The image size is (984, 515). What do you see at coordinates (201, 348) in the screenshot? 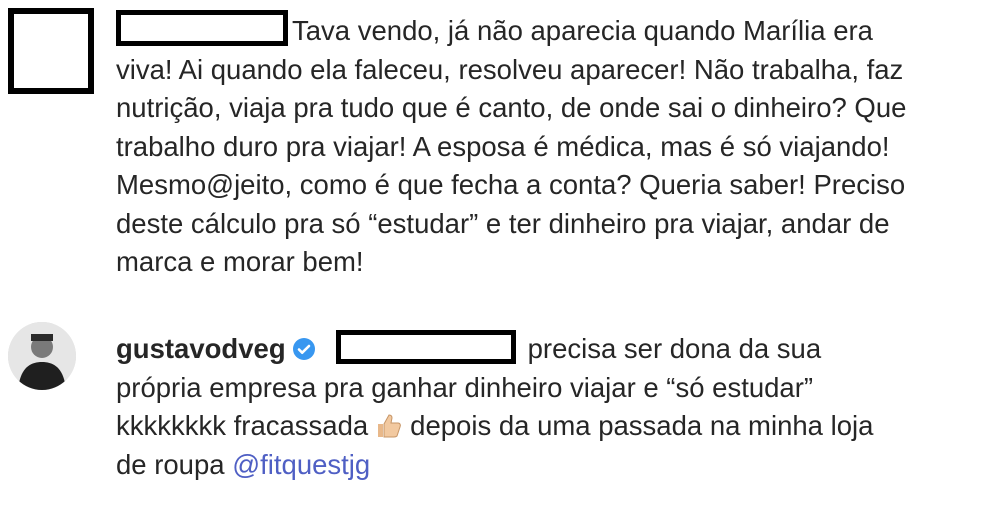
I see `reply-username: gustavodveg` at bounding box center [201, 348].